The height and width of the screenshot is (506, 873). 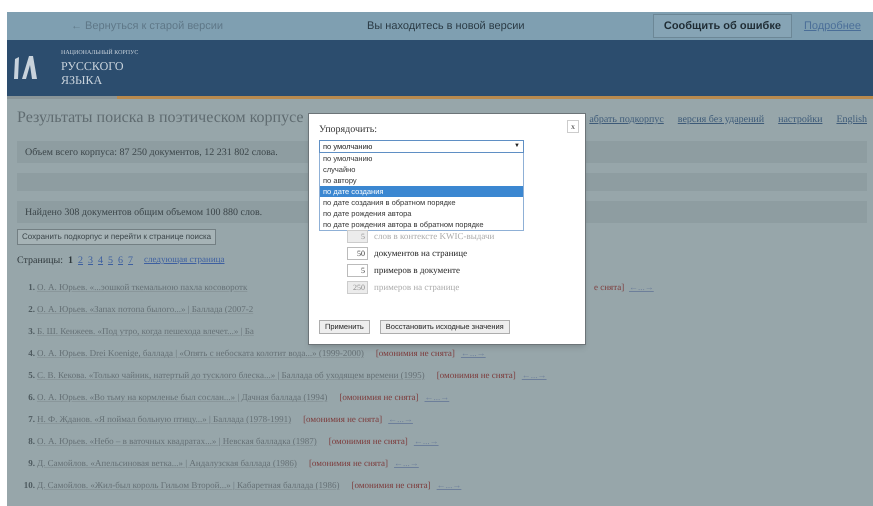 What do you see at coordinates (111, 260) in the screenshot?
I see `page-link: 5` at bounding box center [111, 260].